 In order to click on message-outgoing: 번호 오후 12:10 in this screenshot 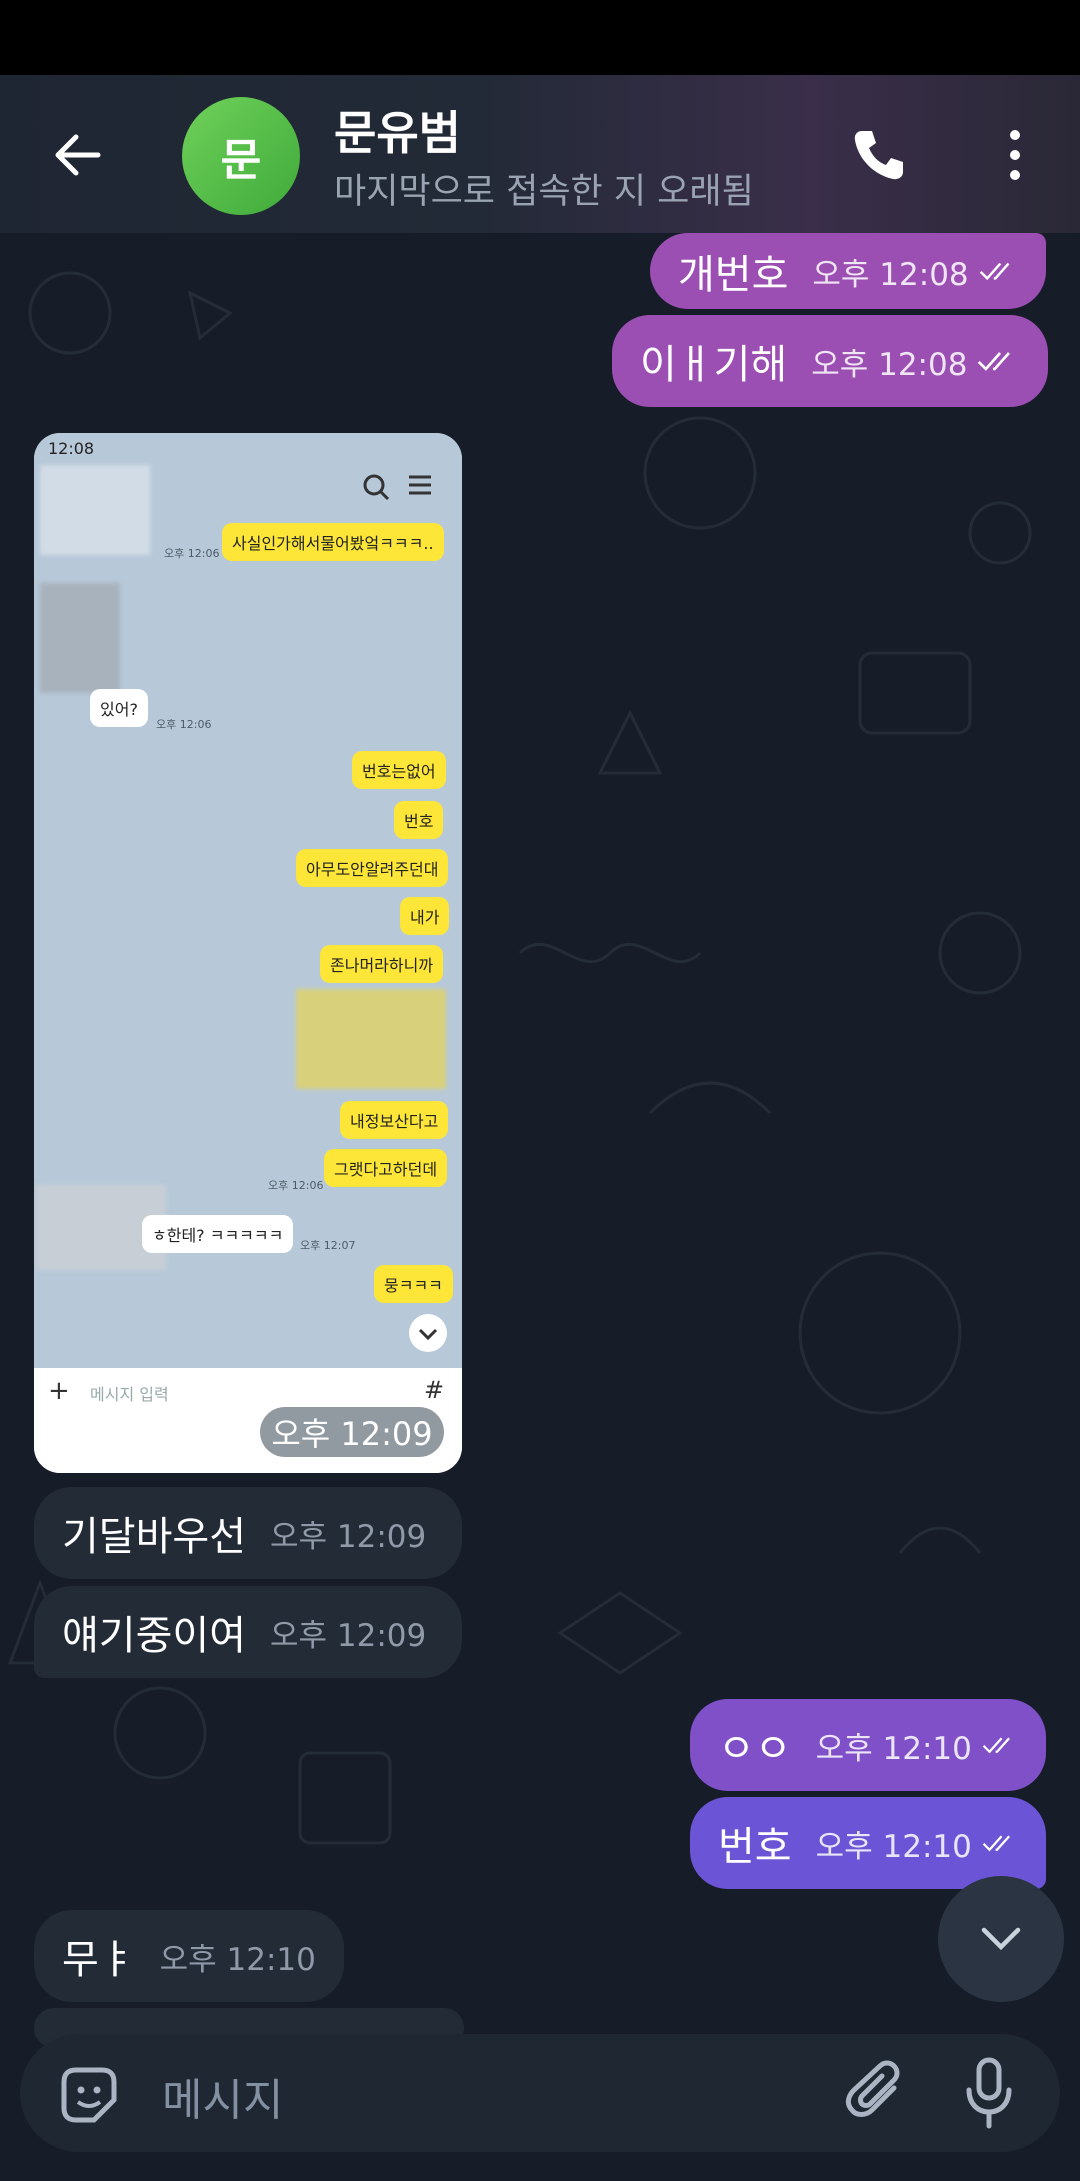, I will do `click(868, 1843)`.